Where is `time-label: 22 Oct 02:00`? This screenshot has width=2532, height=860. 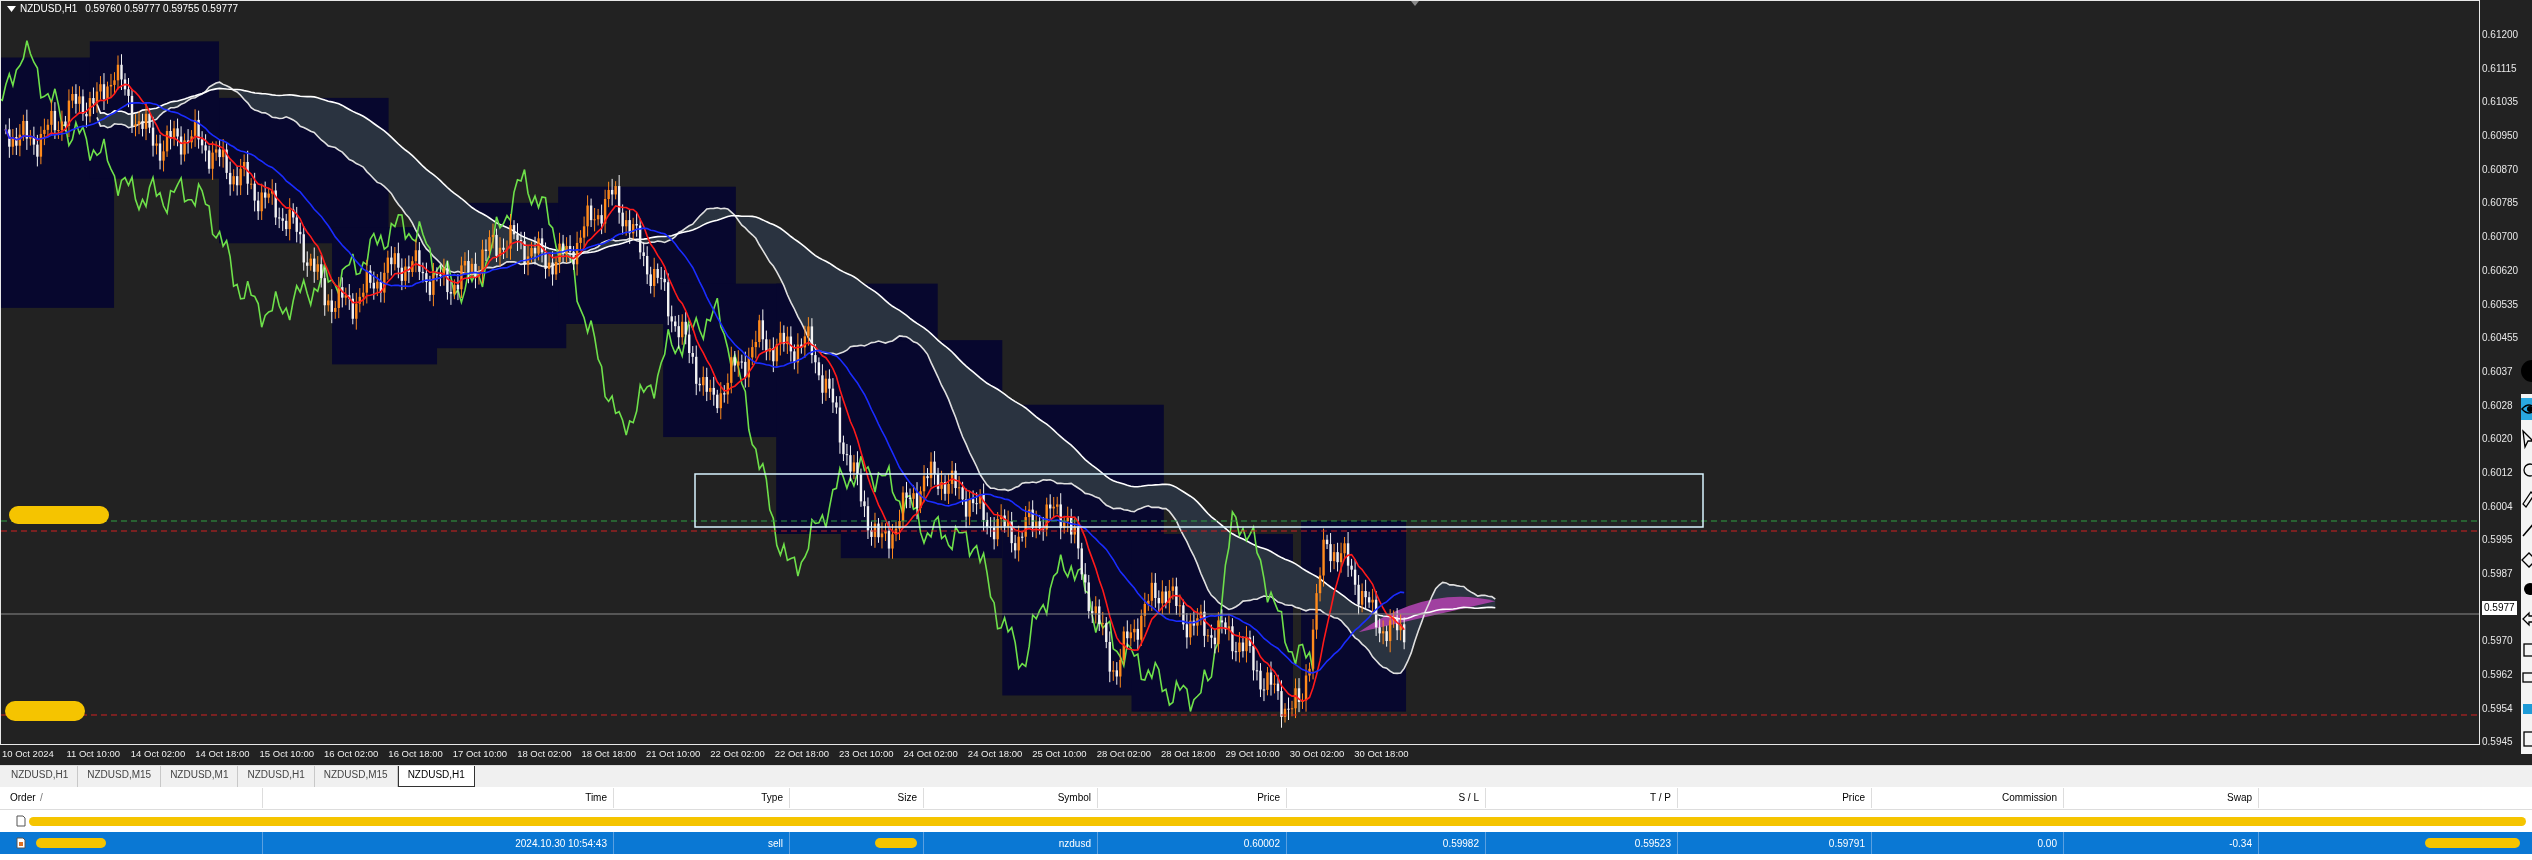
time-label: 22 Oct 02:00 is located at coordinates (738, 754).